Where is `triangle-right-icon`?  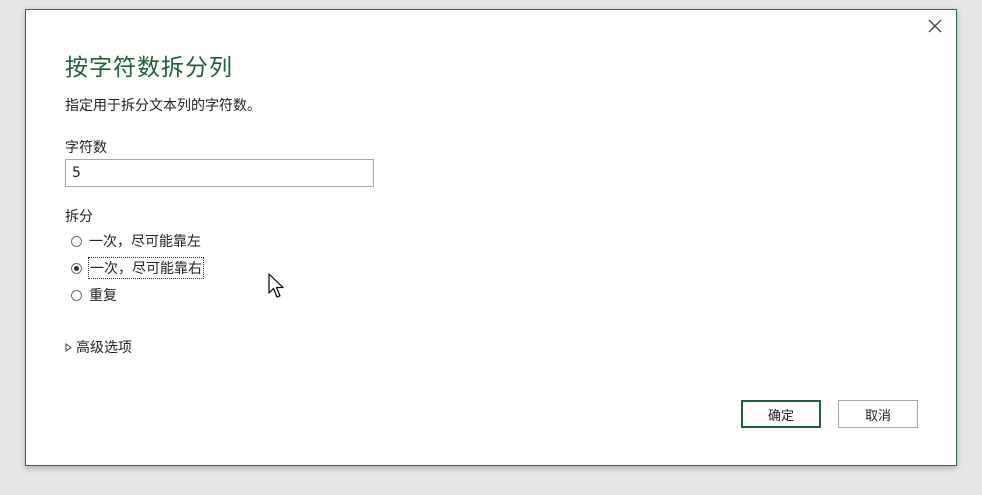
triangle-right-icon is located at coordinates (68, 347).